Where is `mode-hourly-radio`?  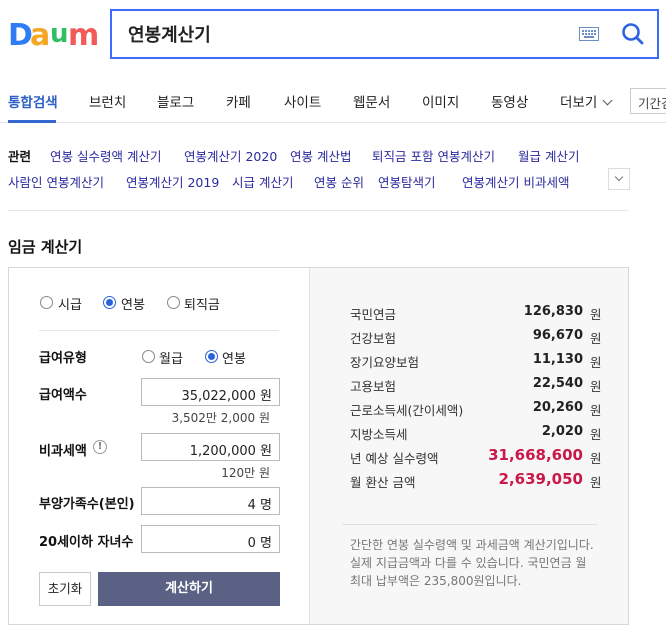
mode-hourly-radio is located at coordinates (46, 302).